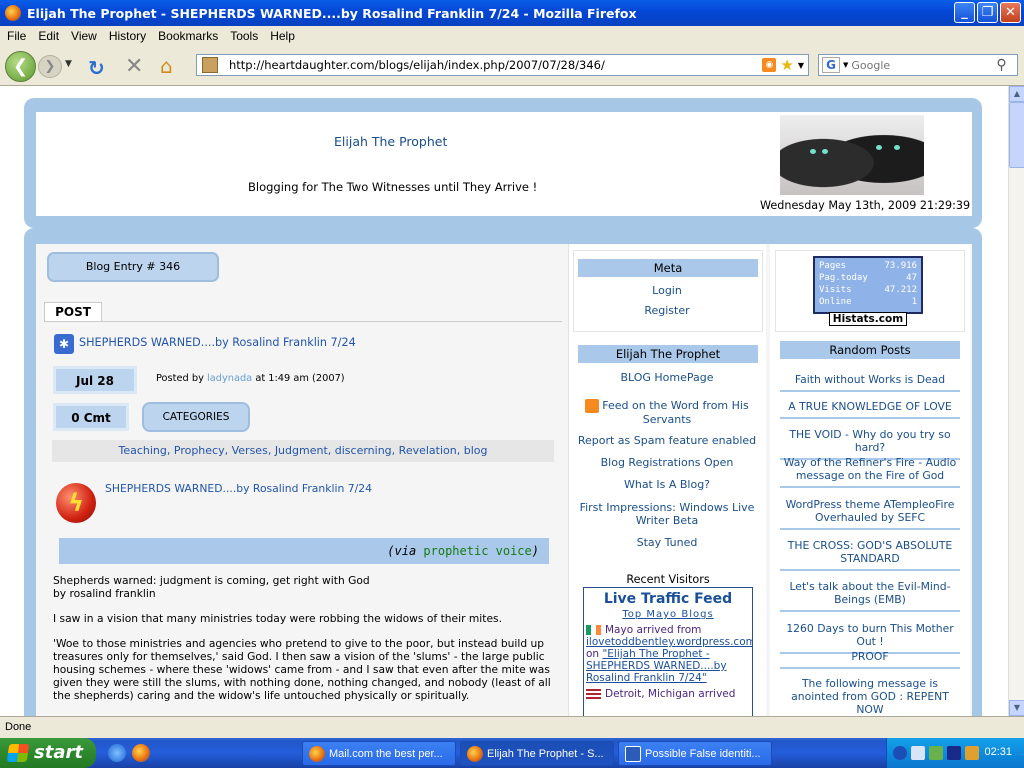 This screenshot has width=1024, height=768. Describe the element at coordinates (667, 310) in the screenshot. I see `register-link: Register` at that location.